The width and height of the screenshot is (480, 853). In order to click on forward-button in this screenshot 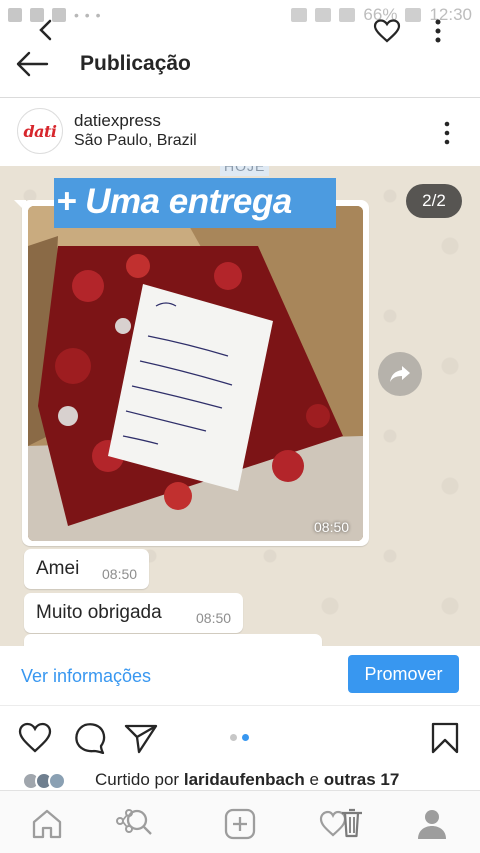, I will do `click(400, 374)`.